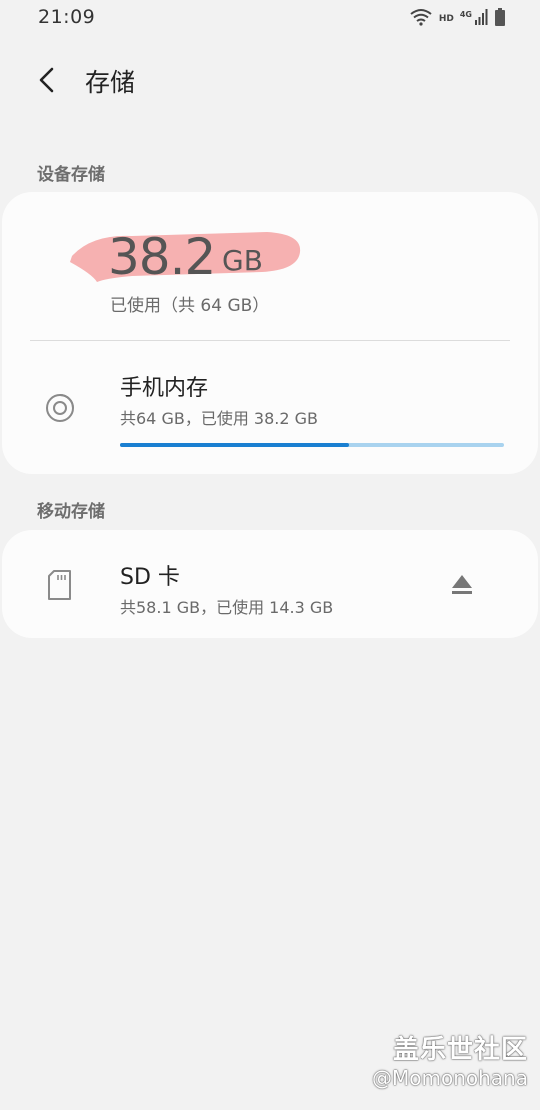  Describe the element at coordinates (235, 445) in the screenshot. I see `internal-storage-progress-fill` at that location.